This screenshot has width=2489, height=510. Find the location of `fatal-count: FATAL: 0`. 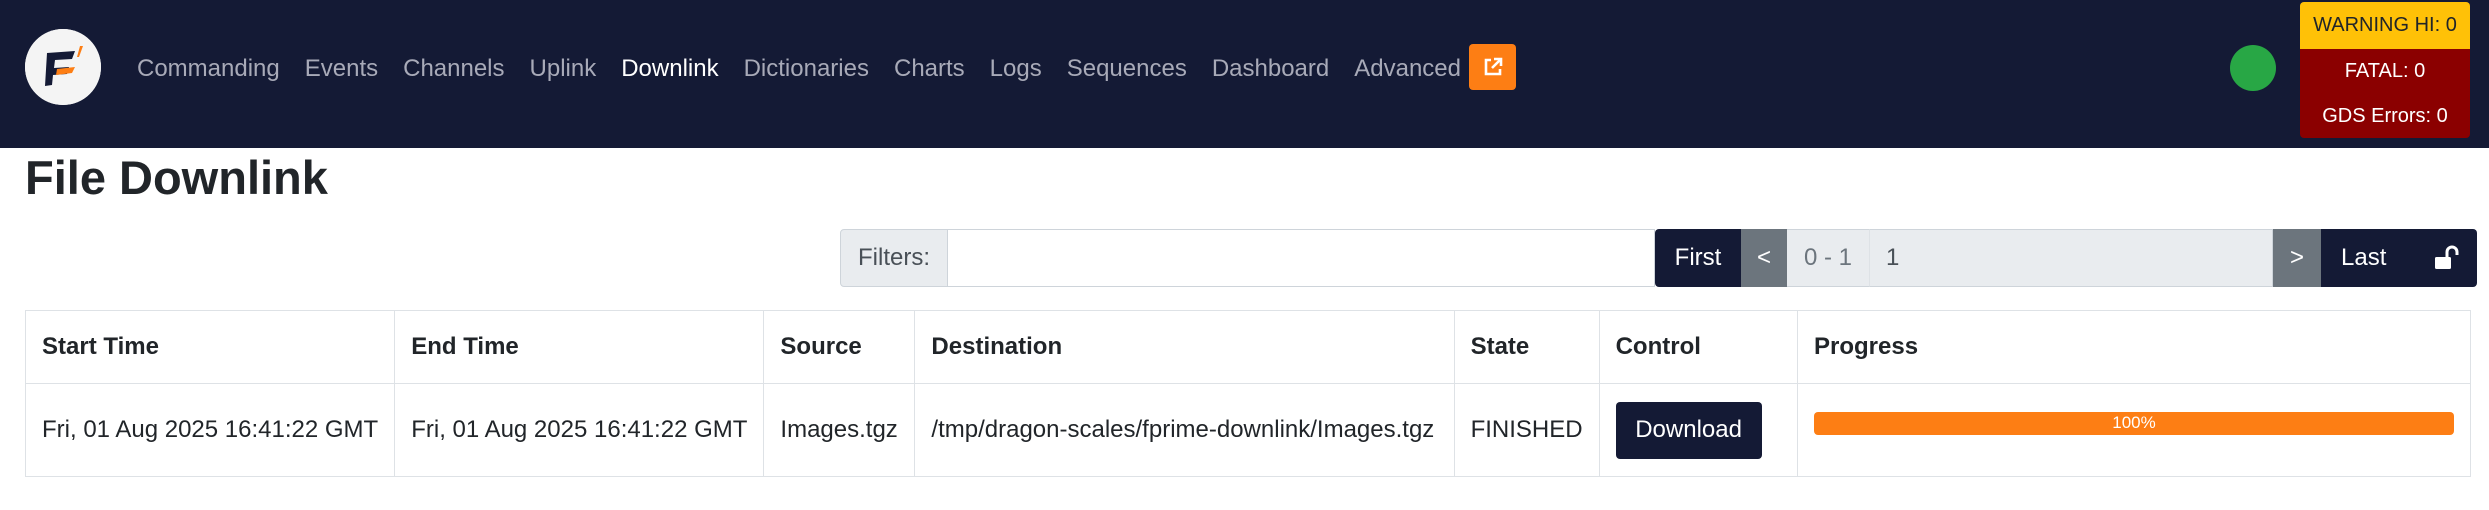

fatal-count: FATAL: 0 is located at coordinates (2385, 71).